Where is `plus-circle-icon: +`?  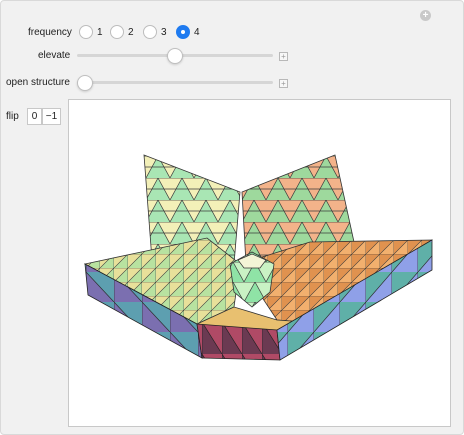
plus-circle-icon: + is located at coordinates (425, 15).